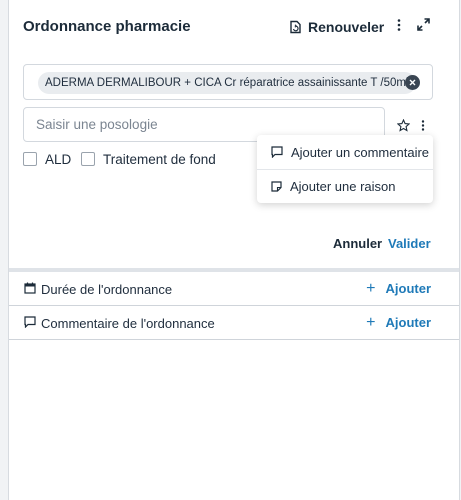 This screenshot has height=500, width=461. What do you see at coordinates (30, 159) in the screenshot?
I see `ald-checkbox` at bounding box center [30, 159].